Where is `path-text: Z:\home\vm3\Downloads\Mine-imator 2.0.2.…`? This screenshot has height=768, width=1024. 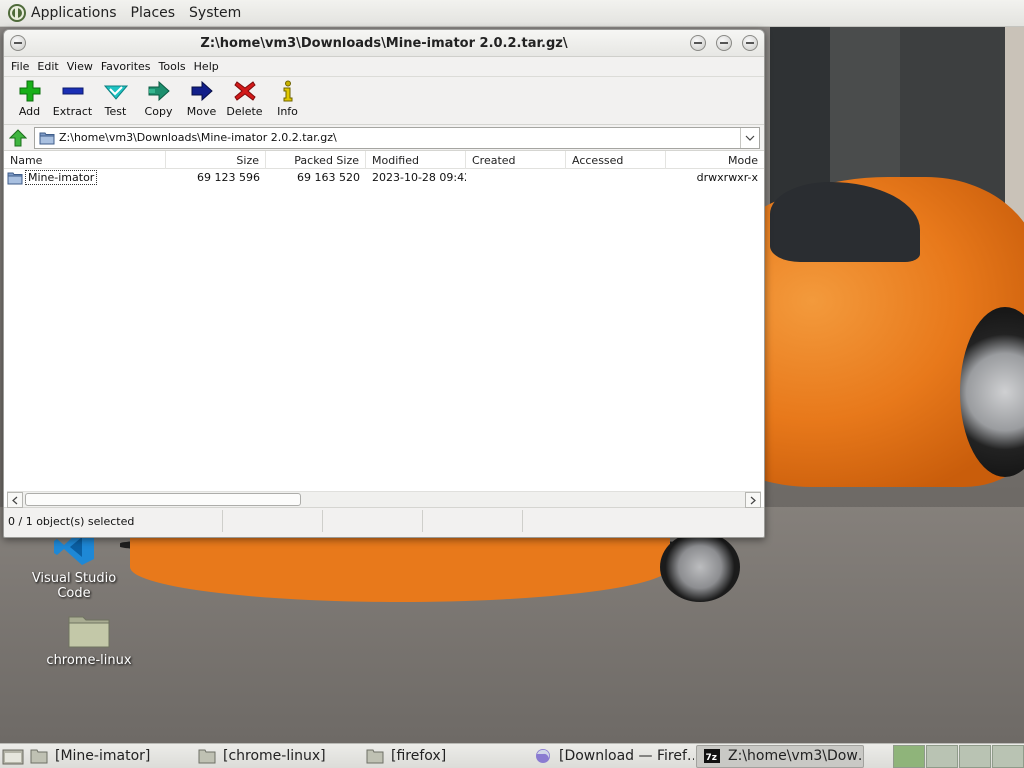 path-text: Z:\home\vm3\Downloads\Mine-imator 2.0.2.… is located at coordinates (198, 137).